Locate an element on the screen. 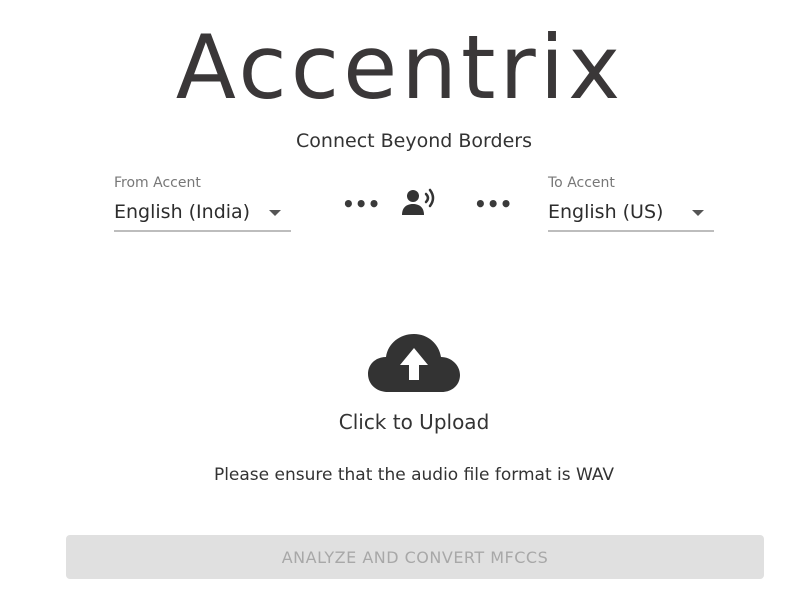 This screenshot has width=800, height=600. connector-dots-right: ••• is located at coordinates (493, 204).